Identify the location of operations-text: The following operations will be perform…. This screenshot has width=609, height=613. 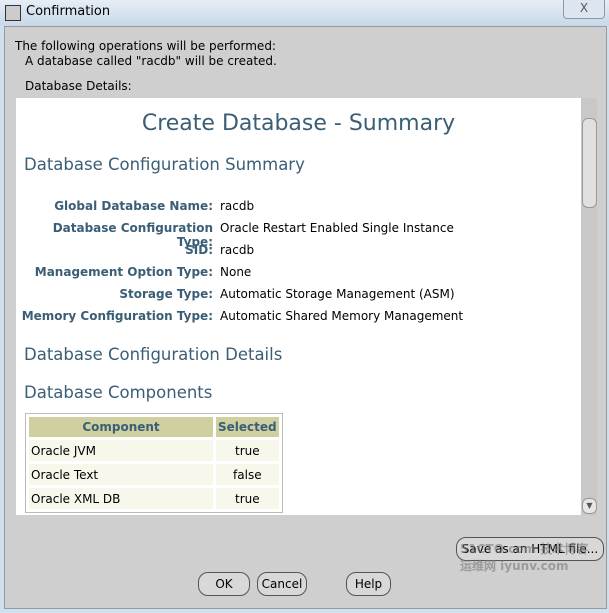
(145, 46).